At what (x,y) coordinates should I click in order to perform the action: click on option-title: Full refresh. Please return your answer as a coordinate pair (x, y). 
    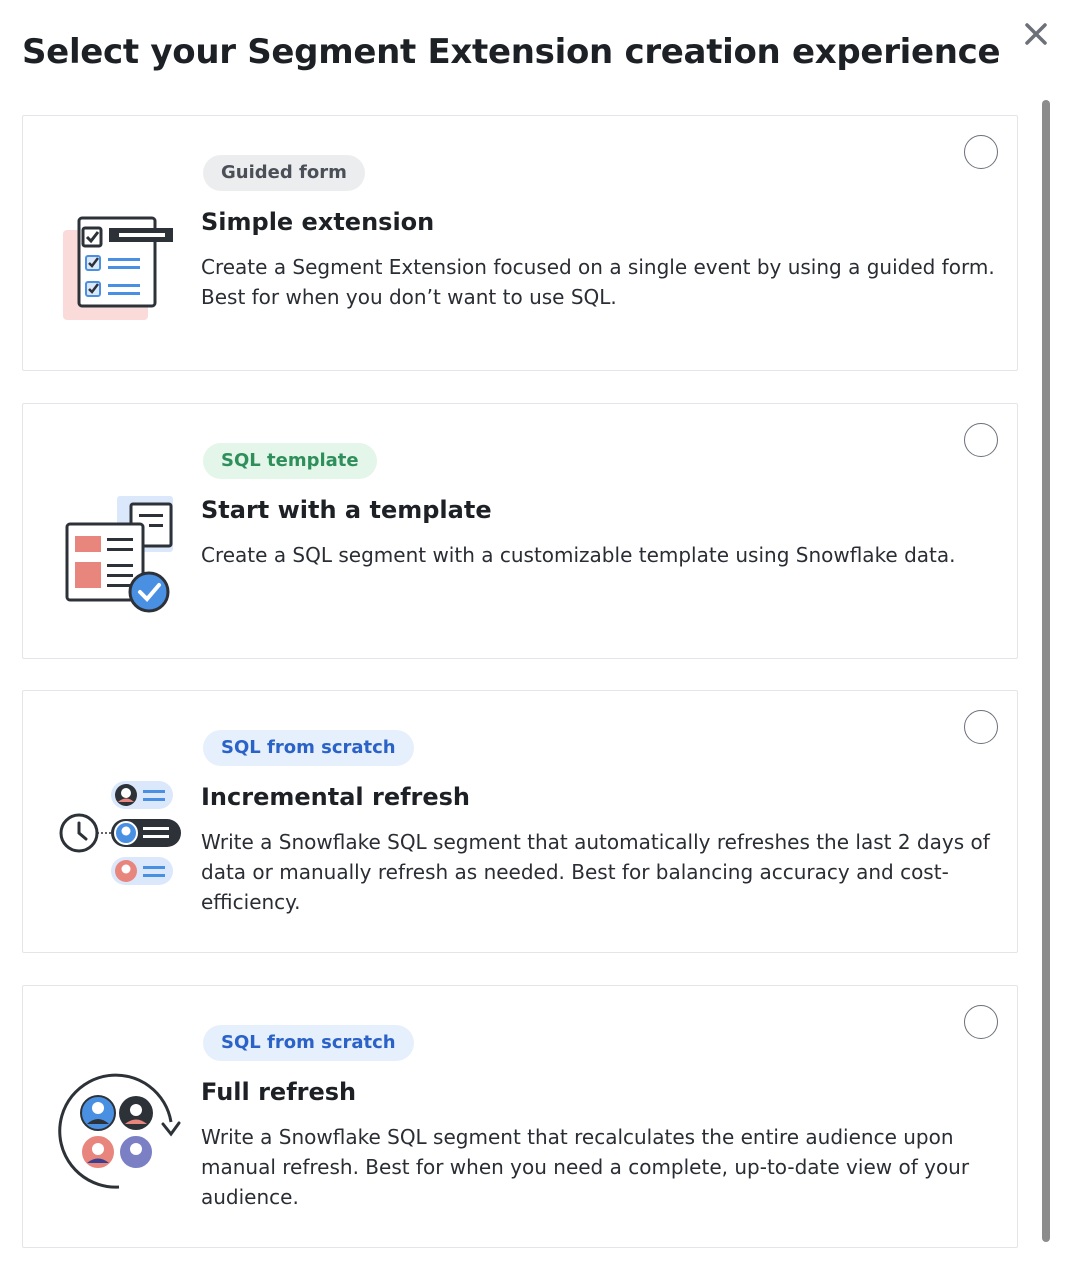
    Looking at the image, I should click on (279, 1092).